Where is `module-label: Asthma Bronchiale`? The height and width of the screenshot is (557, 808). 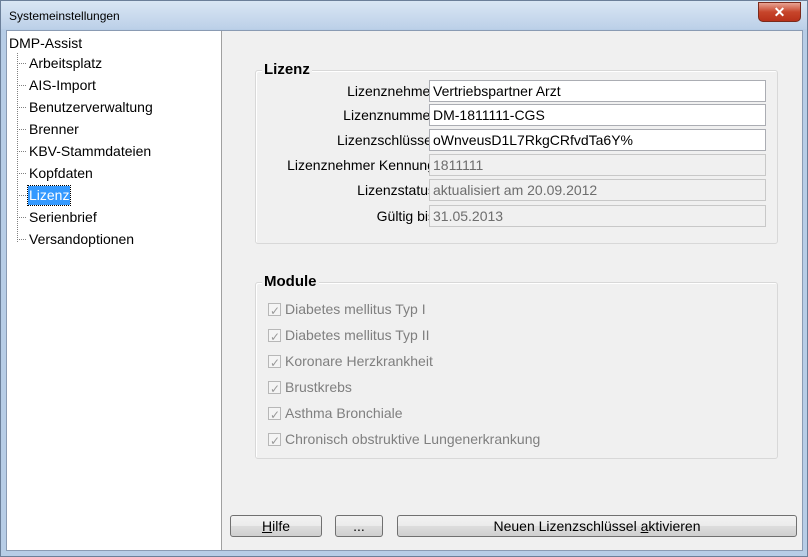 module-label: Asthma Bronchiale is located at coordinates (344, 413).